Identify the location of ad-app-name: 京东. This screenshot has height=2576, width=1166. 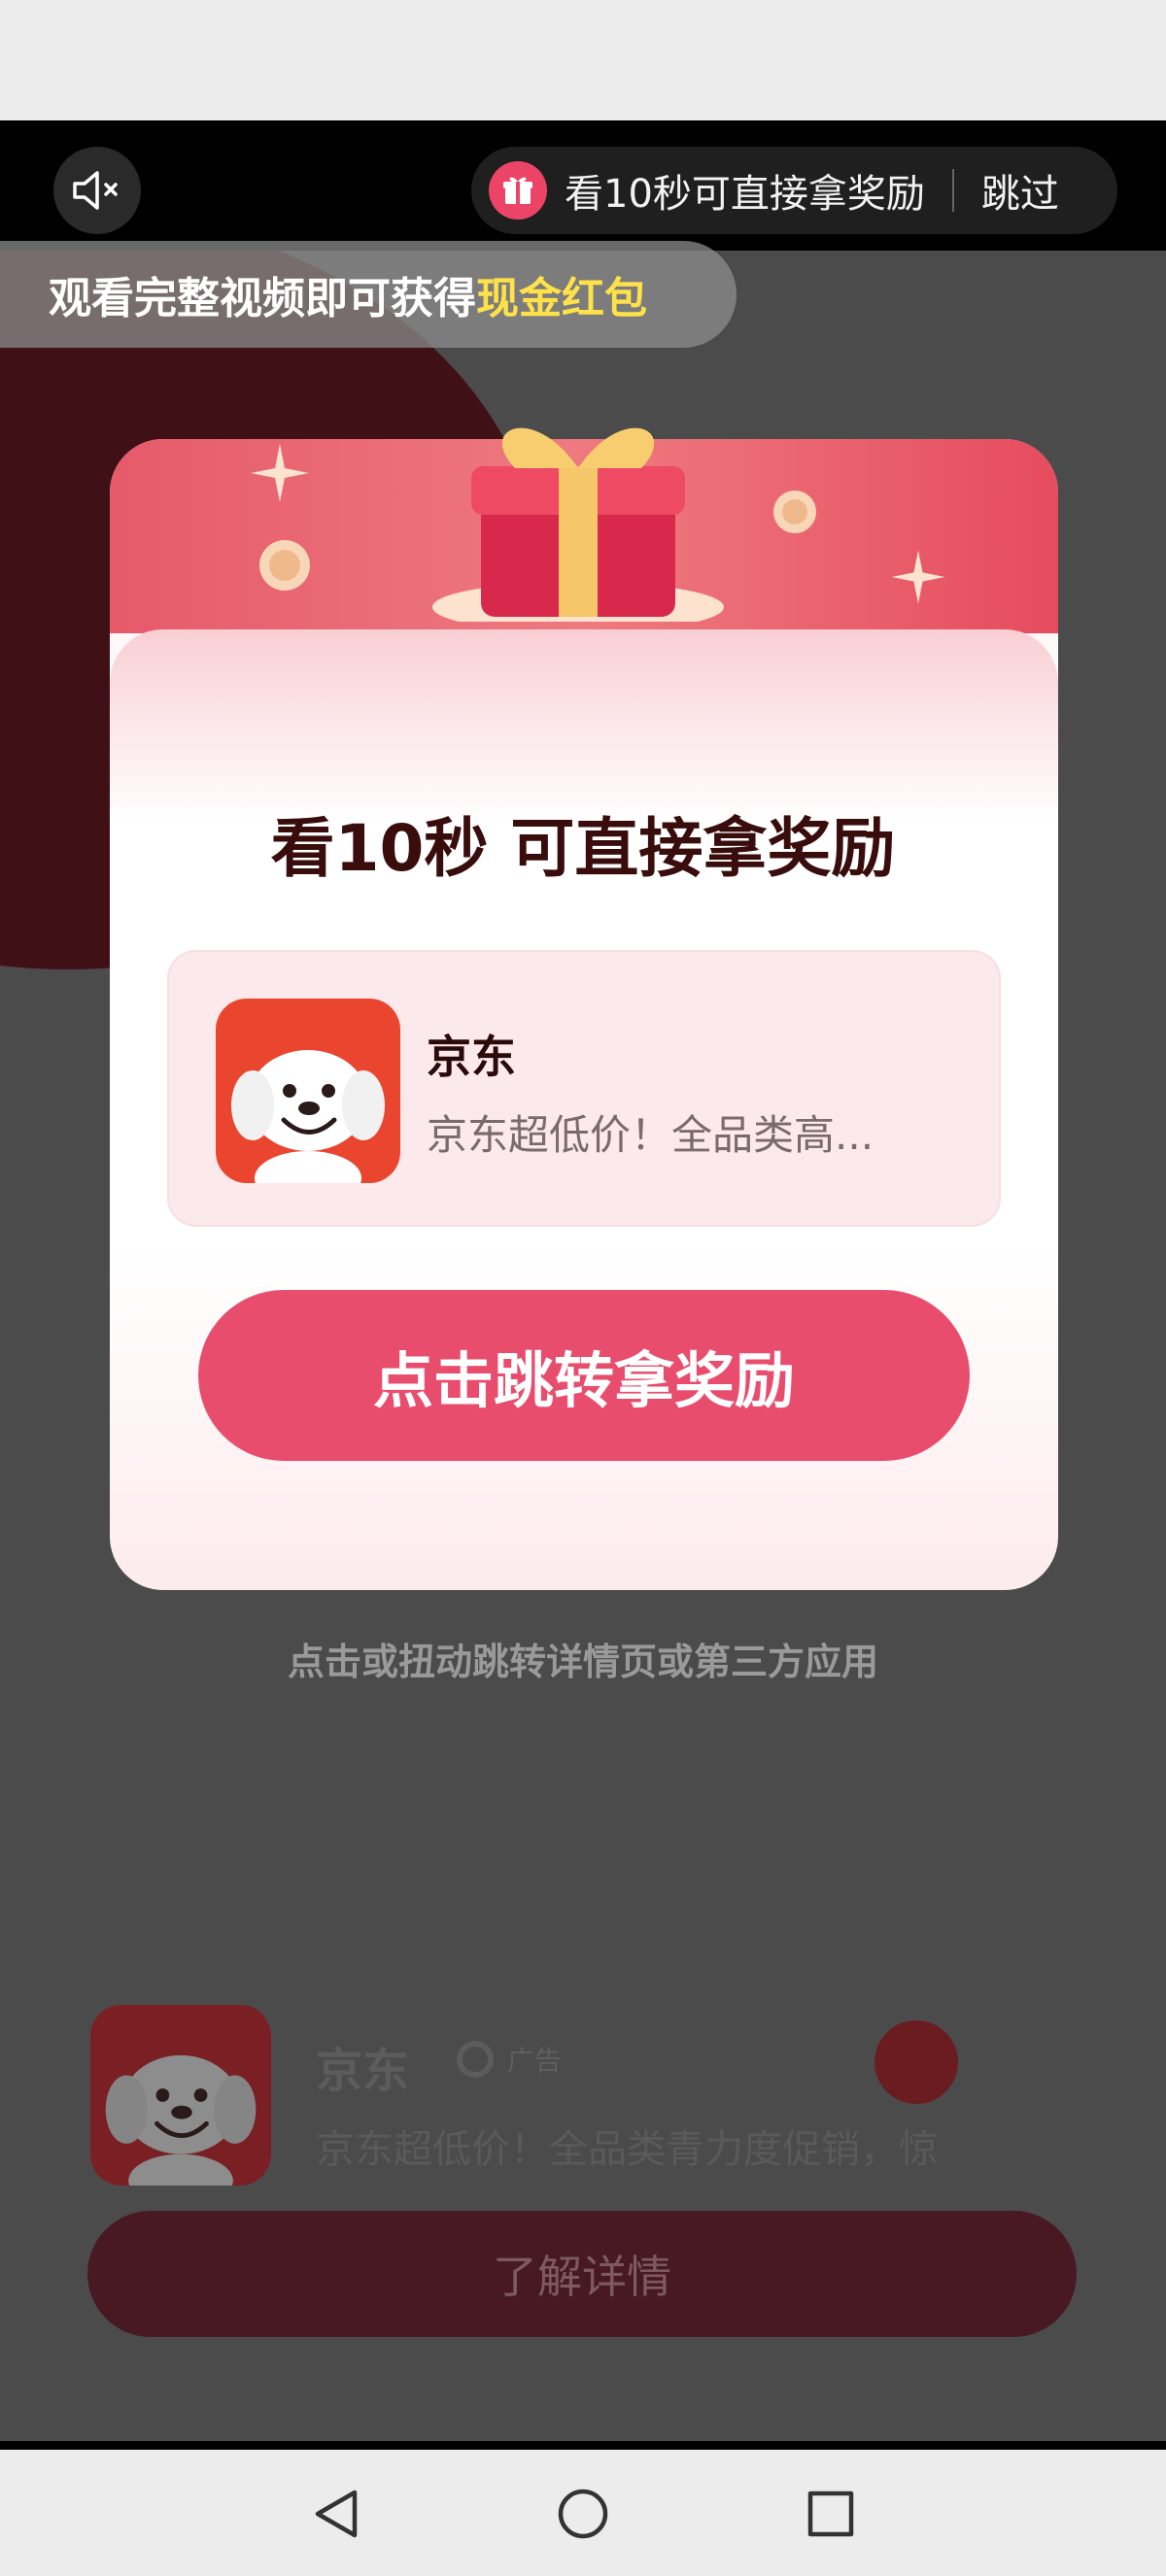
(363, 2071).